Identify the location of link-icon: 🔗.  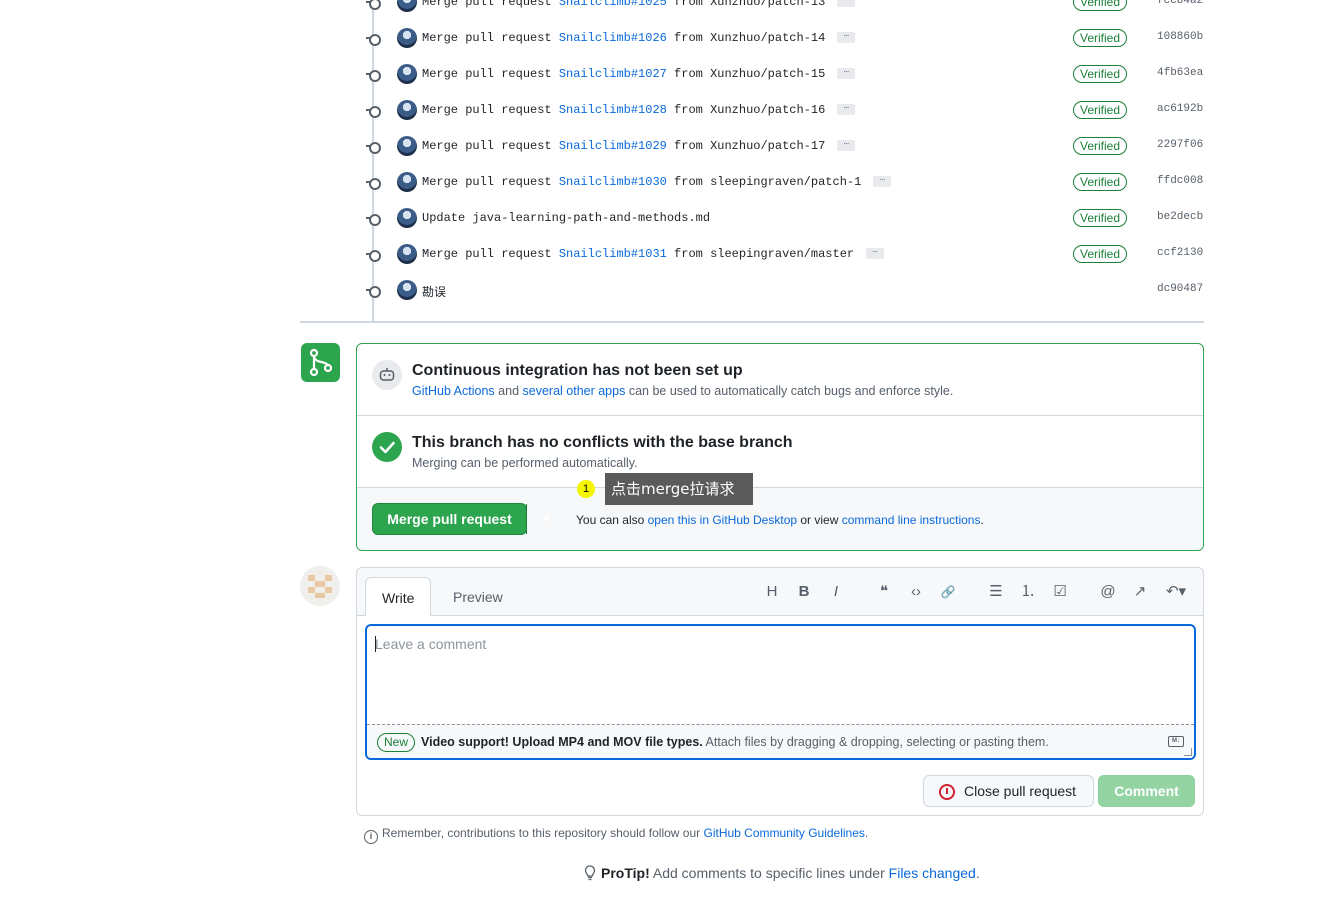
(948, 592).